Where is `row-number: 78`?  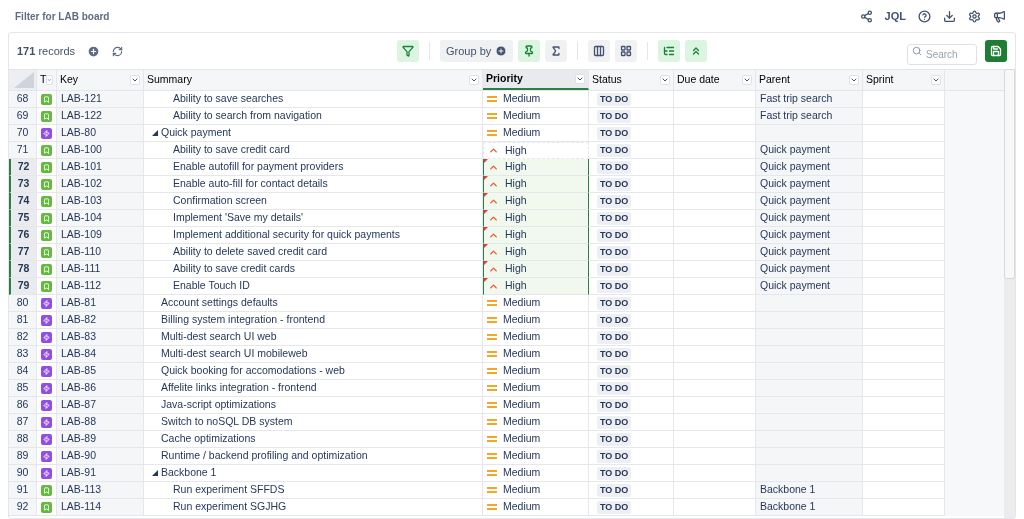 row-number: 78 is located at coordinates (23, 269).